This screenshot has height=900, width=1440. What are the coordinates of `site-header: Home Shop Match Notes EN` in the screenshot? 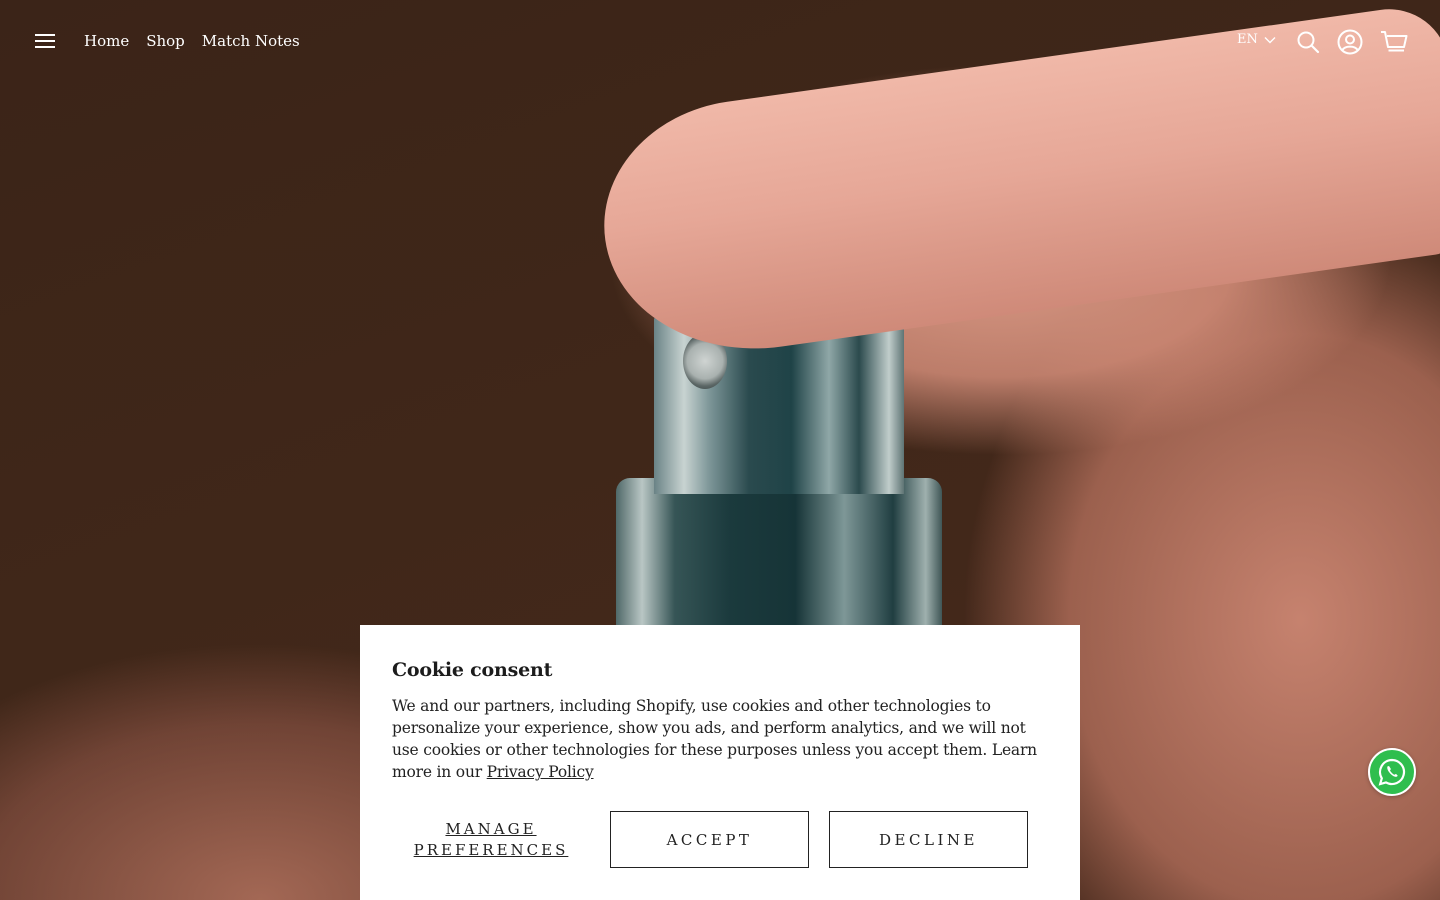 It's located at (720, 42).